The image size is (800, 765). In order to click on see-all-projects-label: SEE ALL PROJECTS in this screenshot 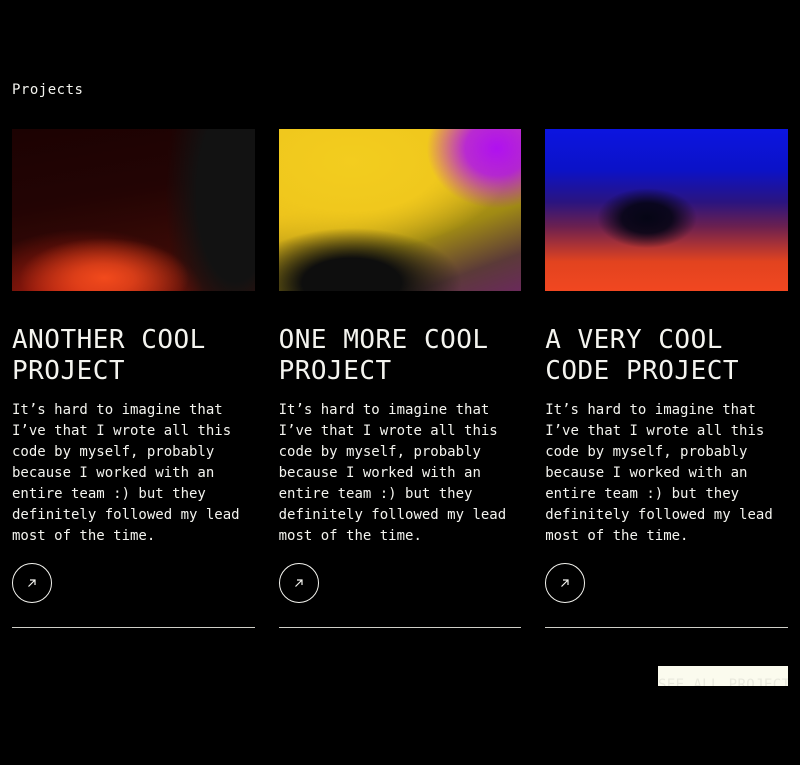, I will do `click(723, 681)`.